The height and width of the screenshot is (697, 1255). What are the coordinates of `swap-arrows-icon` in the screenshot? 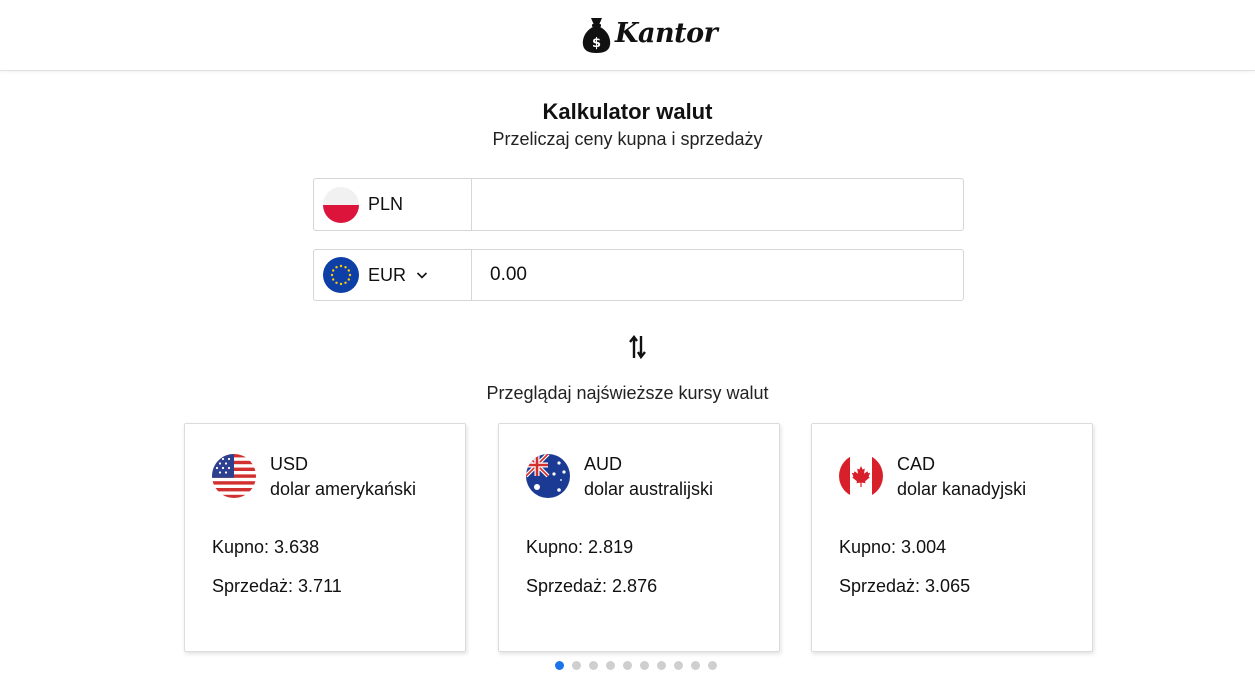 It's located at (638, 347).